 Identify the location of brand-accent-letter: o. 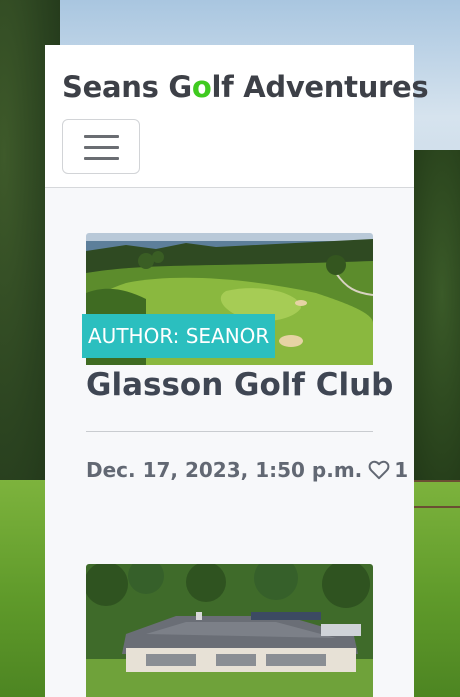
(201, 87).